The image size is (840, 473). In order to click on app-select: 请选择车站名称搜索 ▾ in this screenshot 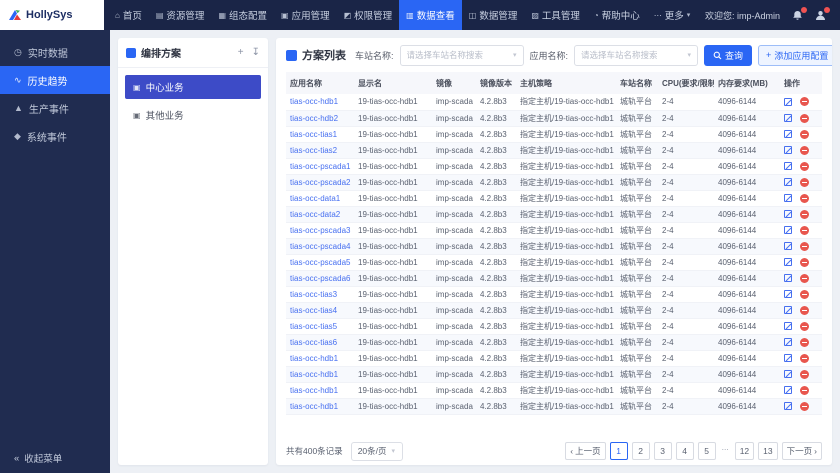, I will do `click(636, 55)`.